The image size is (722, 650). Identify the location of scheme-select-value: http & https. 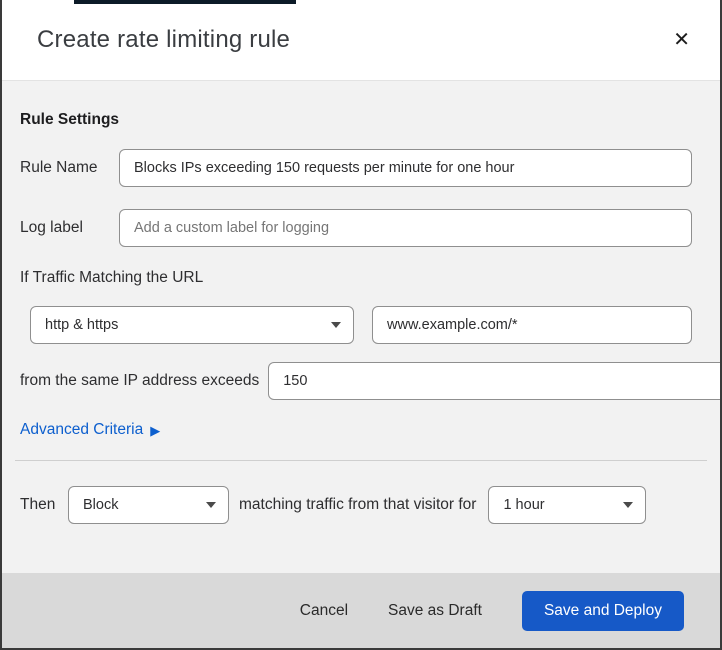
(82, 325).